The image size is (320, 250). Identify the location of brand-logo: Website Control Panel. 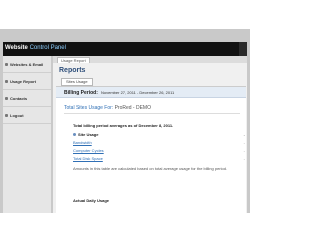
(35, 48).